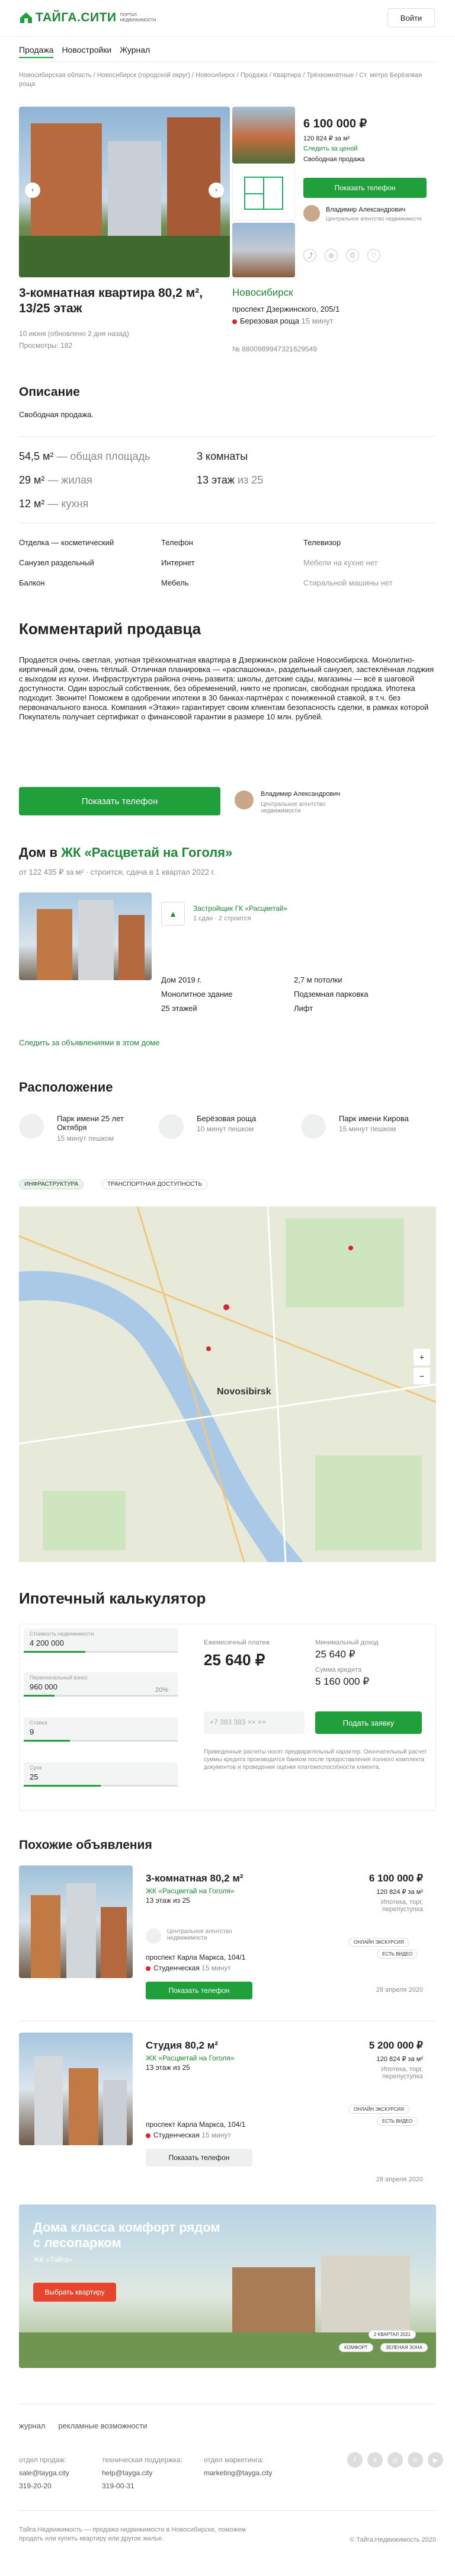 The width and height of the screenshot is (455, 2576). What do you see at coordinates (393, 2539) in the screenshot?
I see `footer-rights: © Тайга.Недвижимость 2020` at bounding box center [393, 2539].